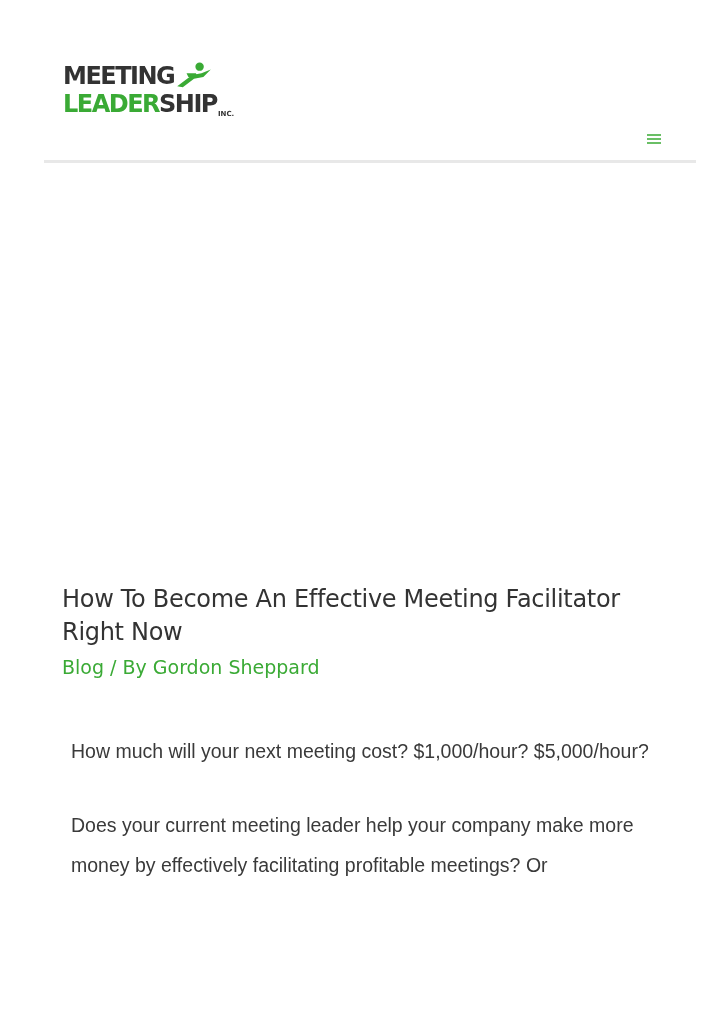 The height and width of the screenshot is (1018, 720). Describe the element at coordinates (654, 139) in the screenshot. I see `menu-icon` at that location.